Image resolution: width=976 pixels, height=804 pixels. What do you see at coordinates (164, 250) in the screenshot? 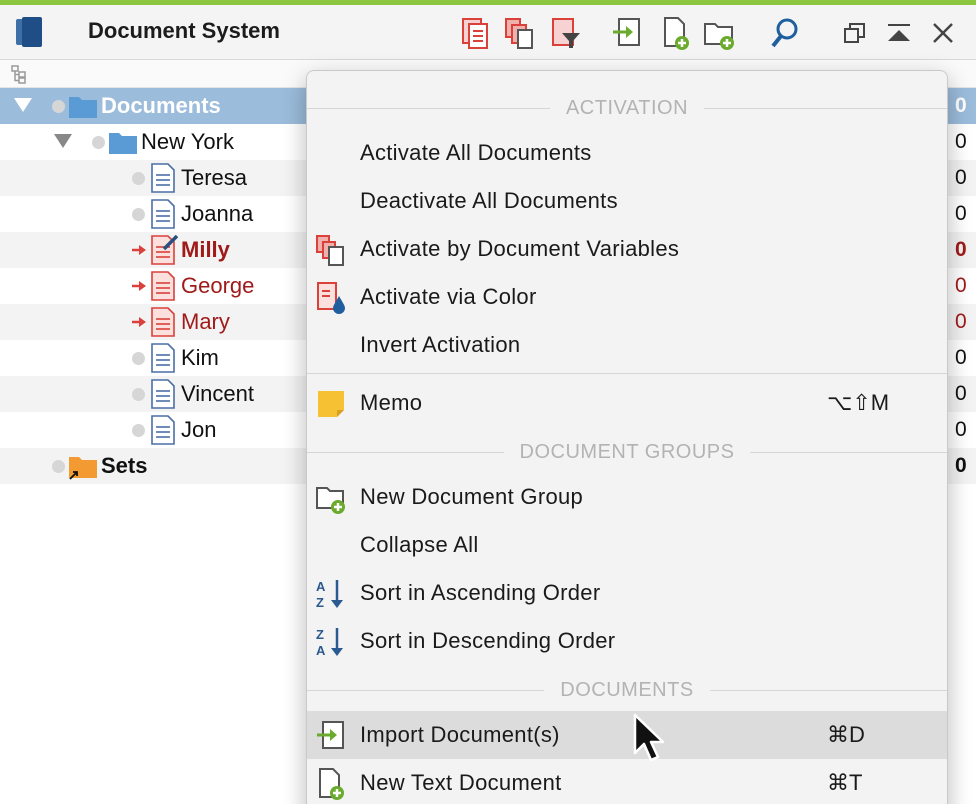
I see `edit-document-icon` at bounding box center [164, 250].